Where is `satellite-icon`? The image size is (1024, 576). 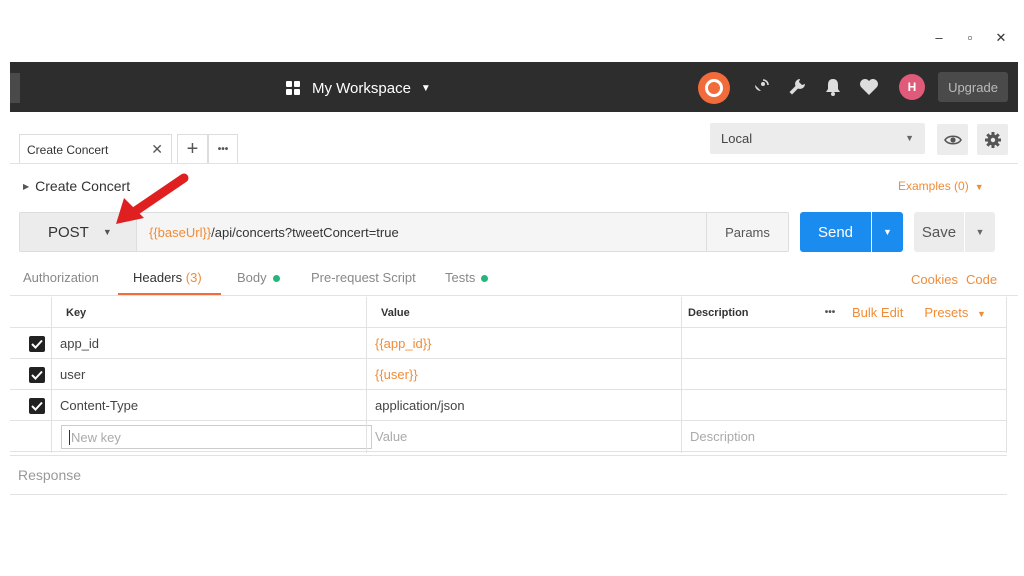 satellite-icon is located at coordinates (761, 87).